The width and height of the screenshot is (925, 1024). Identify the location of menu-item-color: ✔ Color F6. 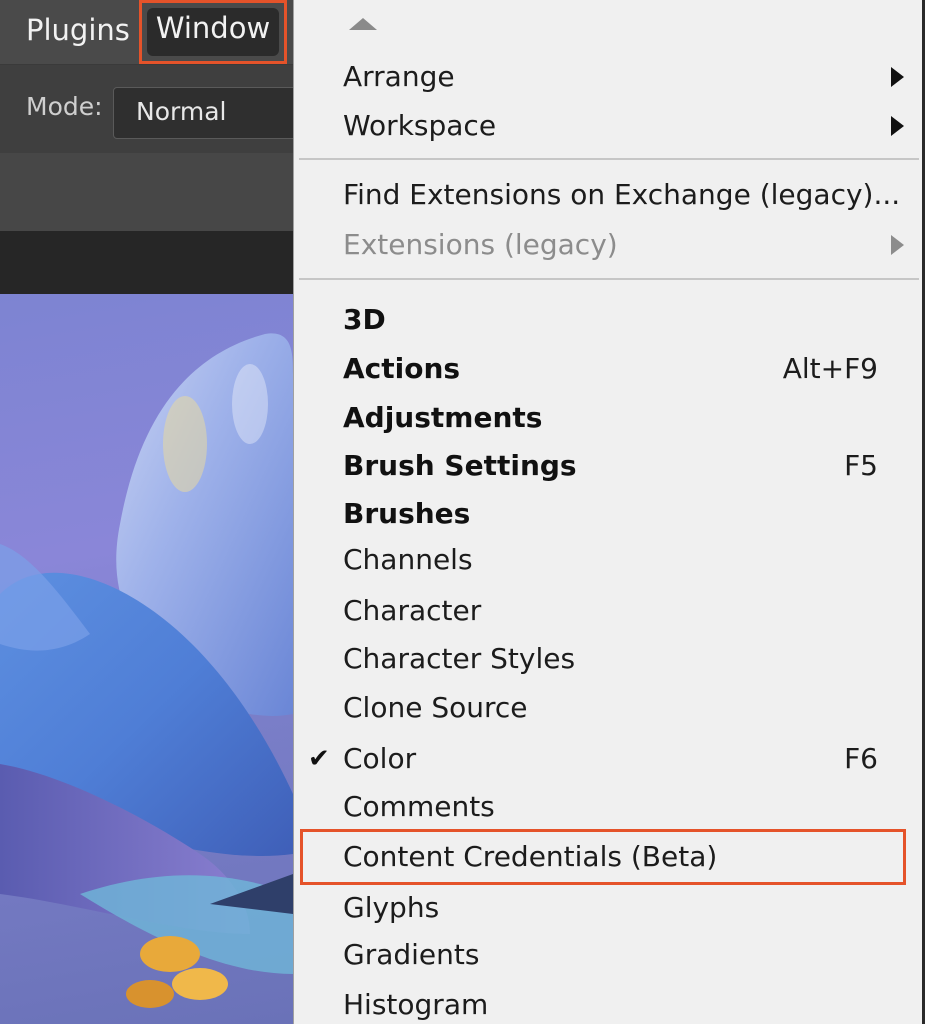
(609, 759).